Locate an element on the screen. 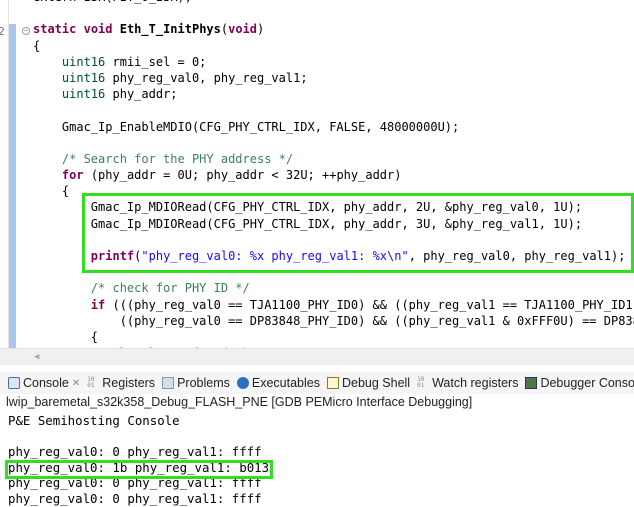 The image size is (634, 507). editor-left-gutter: 2 is located at coordinates (4, 174).